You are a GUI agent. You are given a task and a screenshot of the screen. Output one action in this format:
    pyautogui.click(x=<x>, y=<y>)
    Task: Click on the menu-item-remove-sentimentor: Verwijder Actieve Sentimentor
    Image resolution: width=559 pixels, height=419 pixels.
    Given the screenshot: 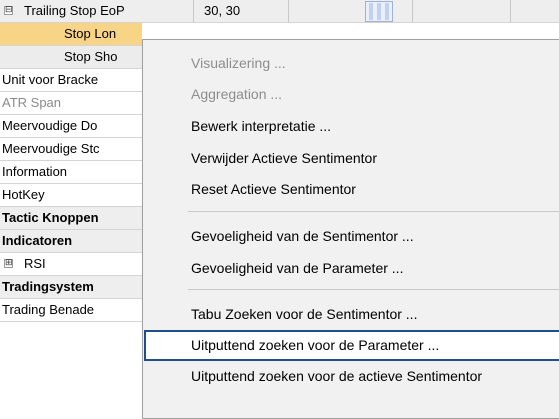 What is the action you would take?
    pyautogui.click(x=351, y=158)
    